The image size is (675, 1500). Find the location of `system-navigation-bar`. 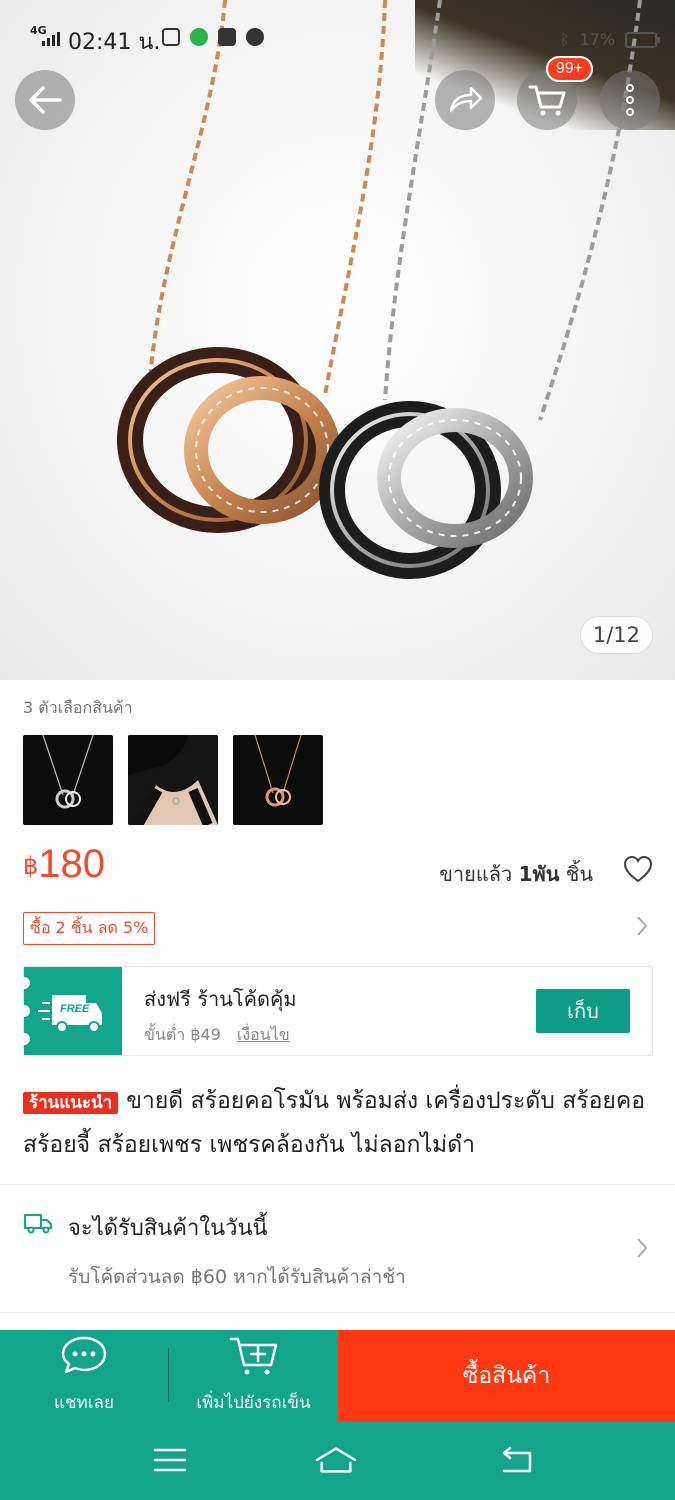

system-navigation-bar is located at coordinates (337, 1461).